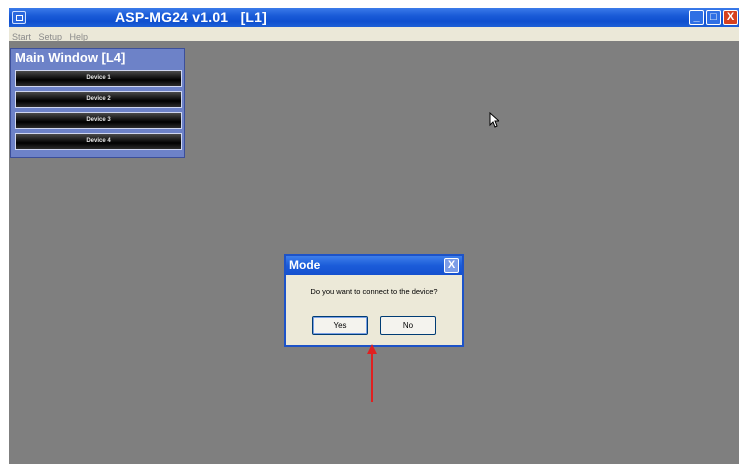  What do you see at coordinates (374, 35) in the screenshot?
I see `menu-bar: Start Setup Help` at bounding box center [374, 35].